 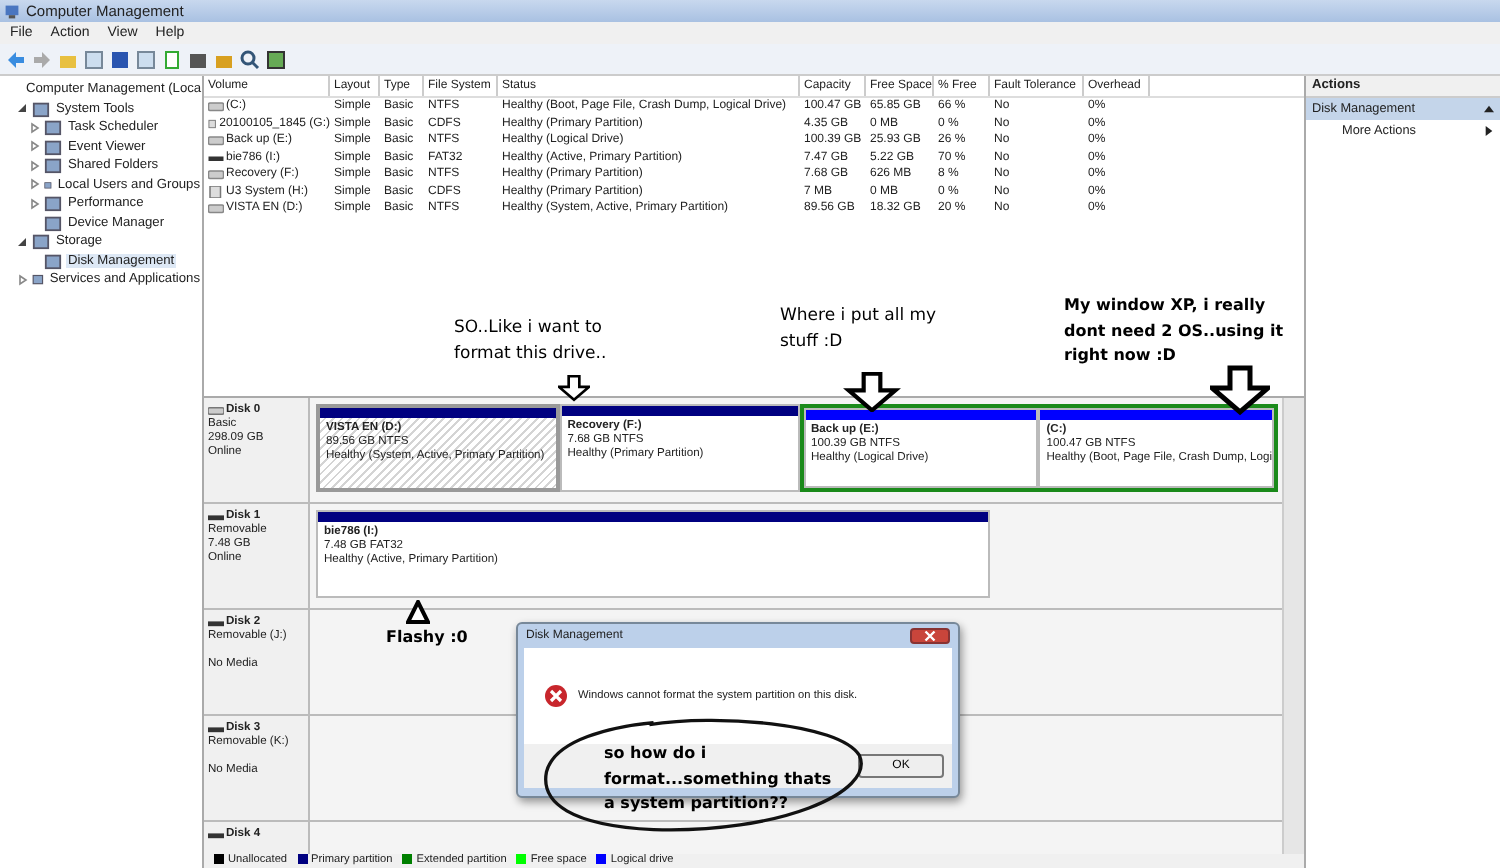 I want to click on annotation-text: SO..Like i want to format this drive.., so click(x=531, y=341).